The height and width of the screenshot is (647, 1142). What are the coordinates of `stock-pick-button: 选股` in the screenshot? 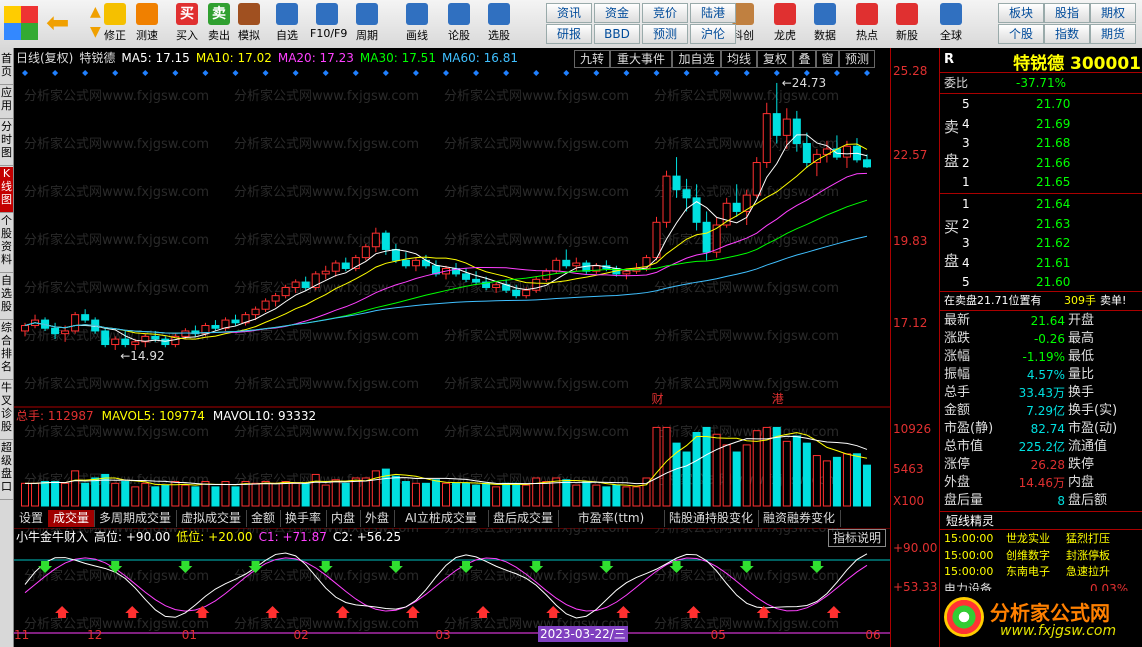 It's located at (499, 24).